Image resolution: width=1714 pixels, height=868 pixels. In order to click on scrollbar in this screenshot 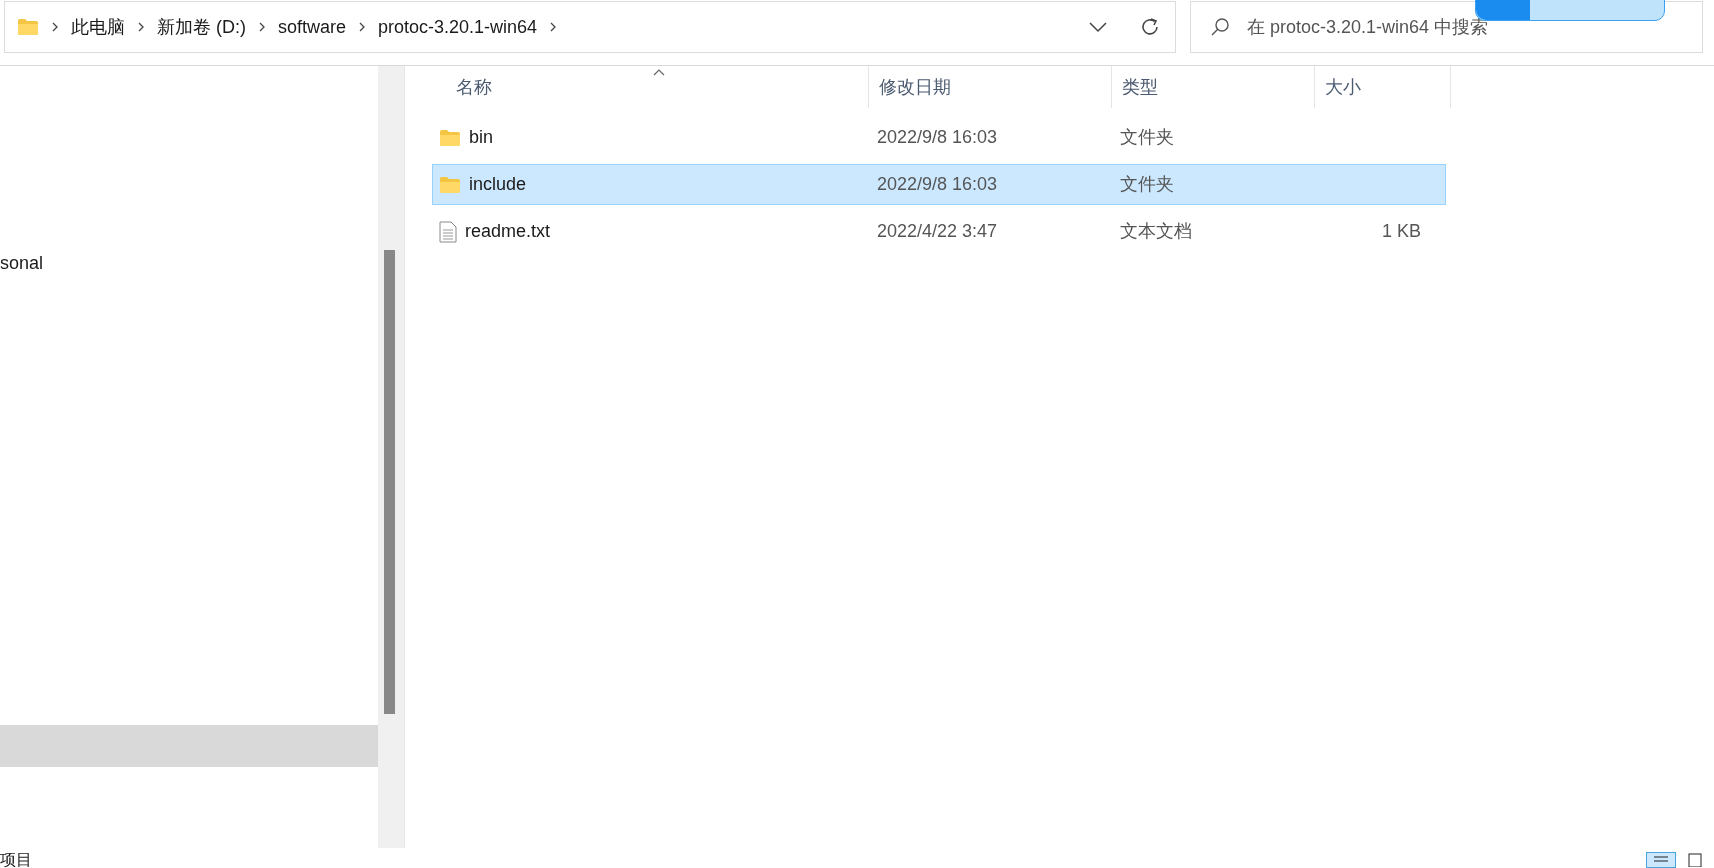, I will do `click(391, 457)`.